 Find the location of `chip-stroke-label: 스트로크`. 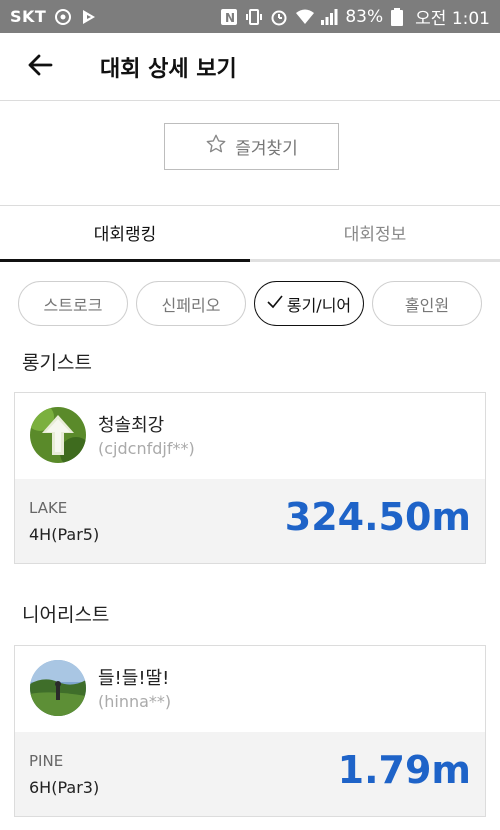

chip-stroke-label: 스트로크 is located at coordinates (73, 305).